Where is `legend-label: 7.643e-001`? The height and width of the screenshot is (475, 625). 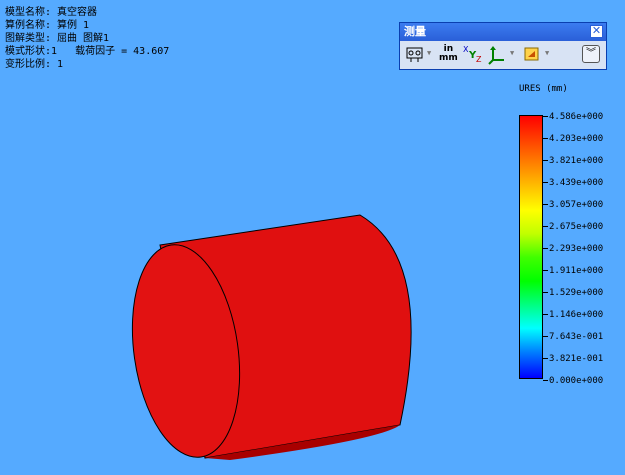 legend-label: 7.643e-001 is located at coordinates (576, 337).